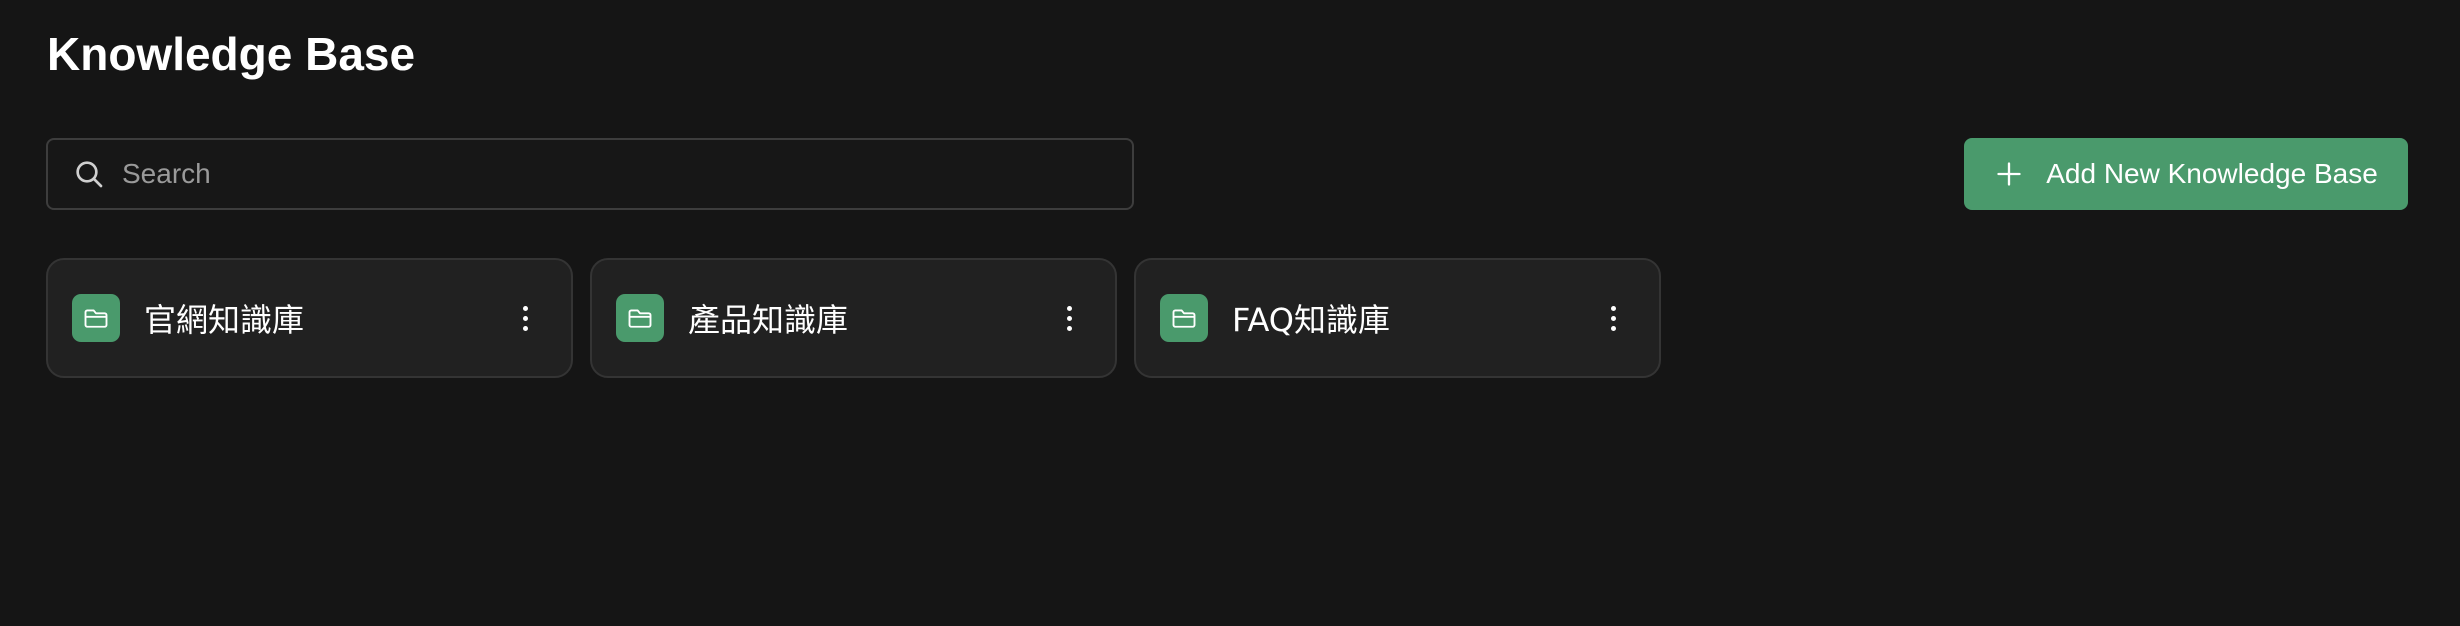 This screenshot has width=2460, height=626. What do you see at coordinates (768, 320) in the screenshot?
I see `knowledge-base-name: 產品知識庫` at bounding box center [768, 320].